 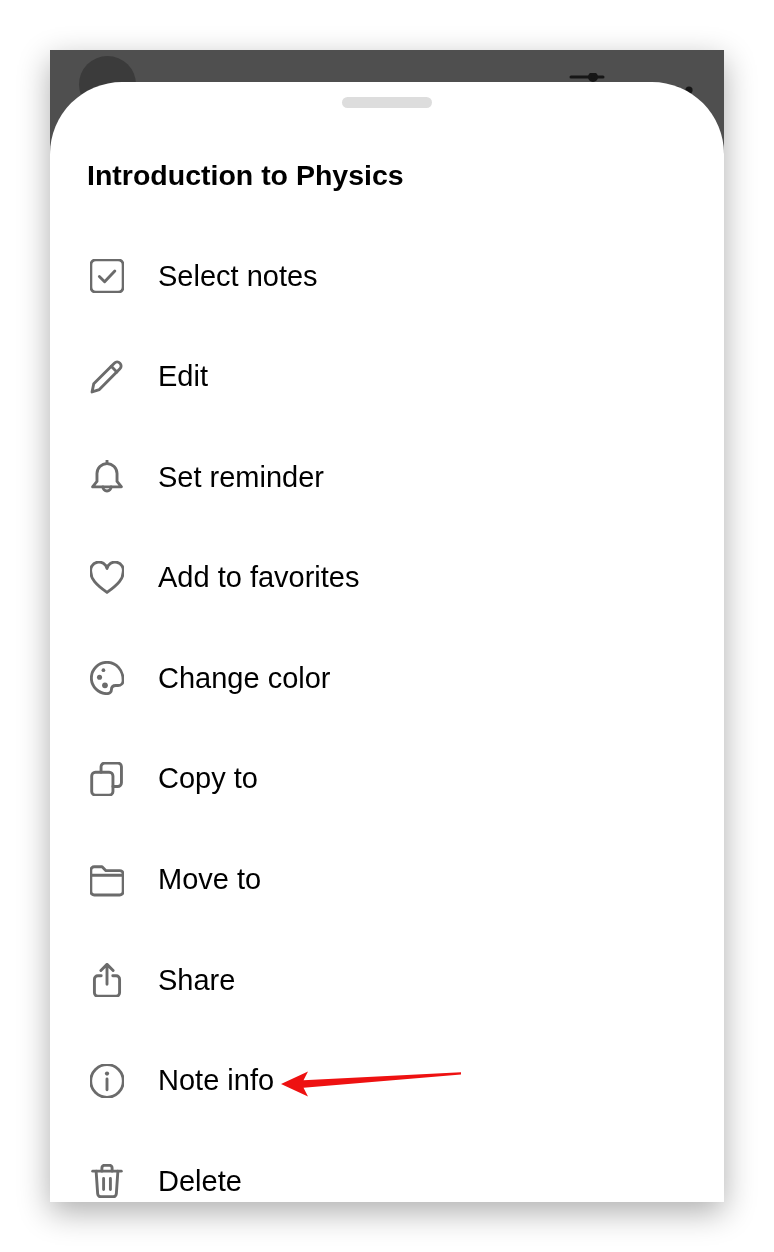 I want to click on menu-item: Set reminder, so click(x=207, y=477).